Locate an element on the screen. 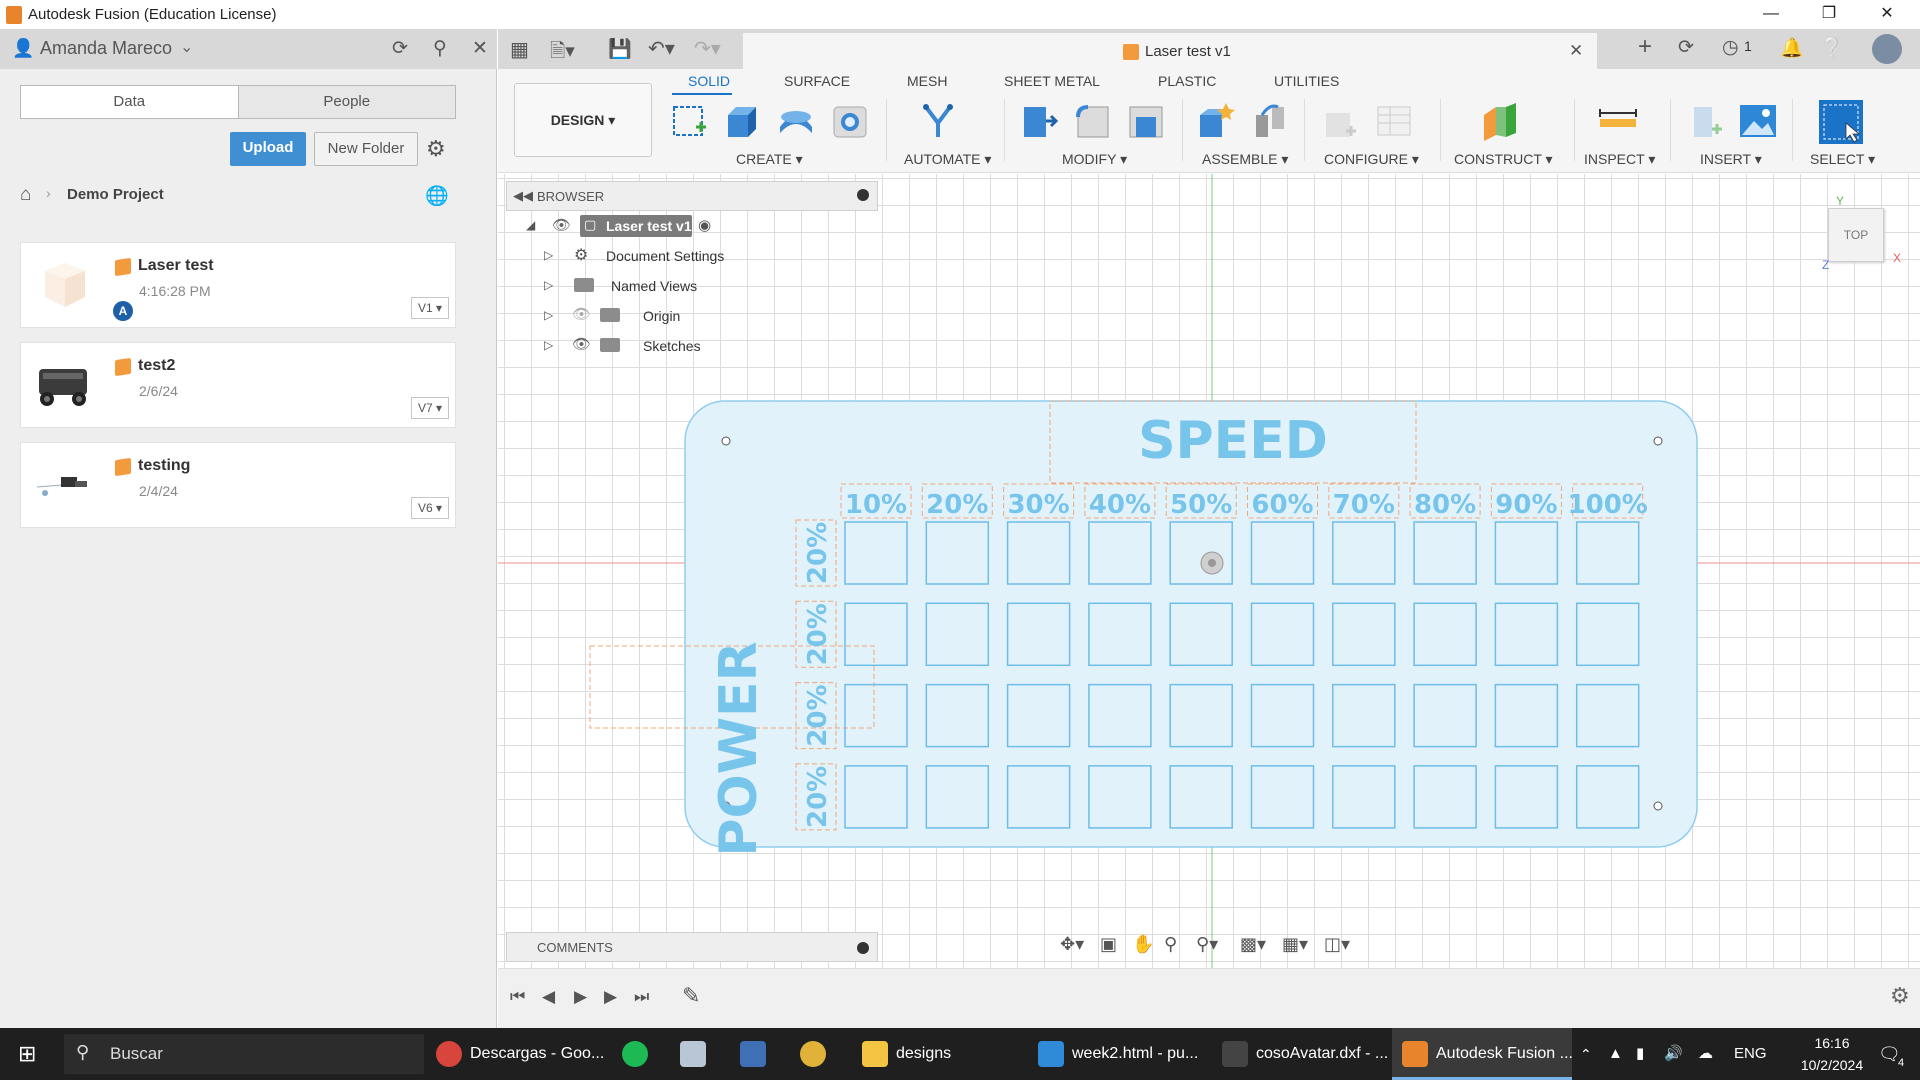  group-automate: AUTOMATE ▾ is located at coordinates (947, 159).